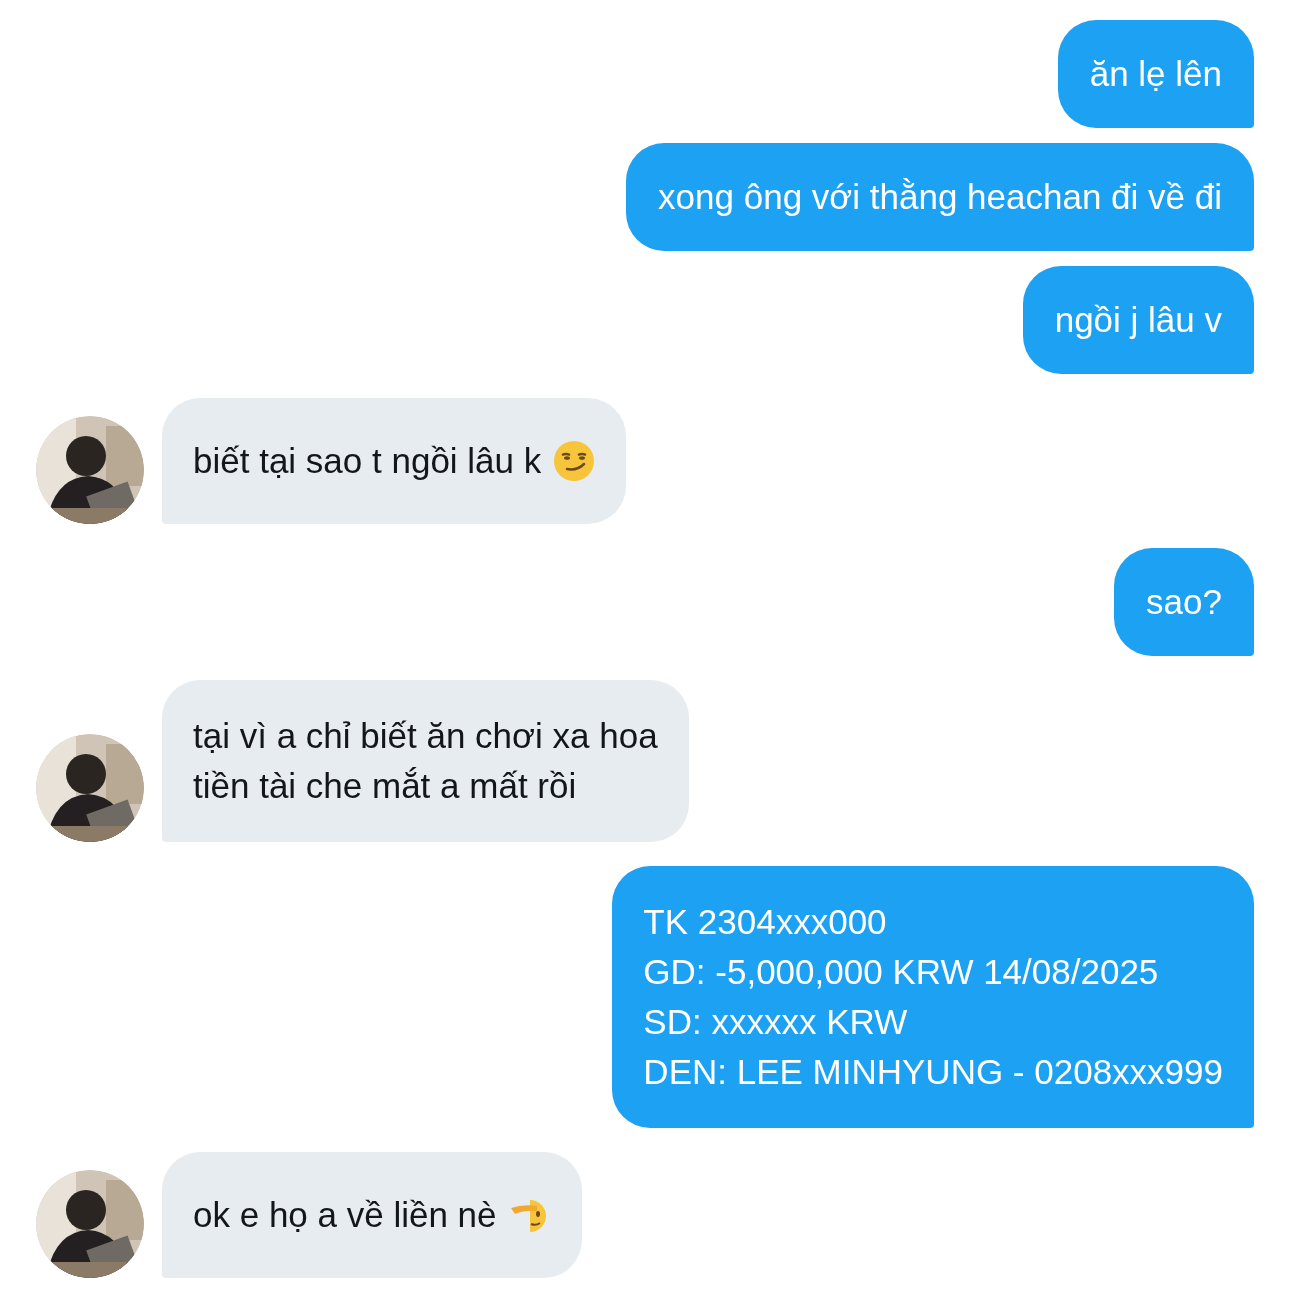 Image resolution: width=1290 pixels, height=1294 pixels. Describe the element at coordinates (367, 461) in the screenshot. I see `message-text: biết tại sao t ngồi lâu k` at that location.